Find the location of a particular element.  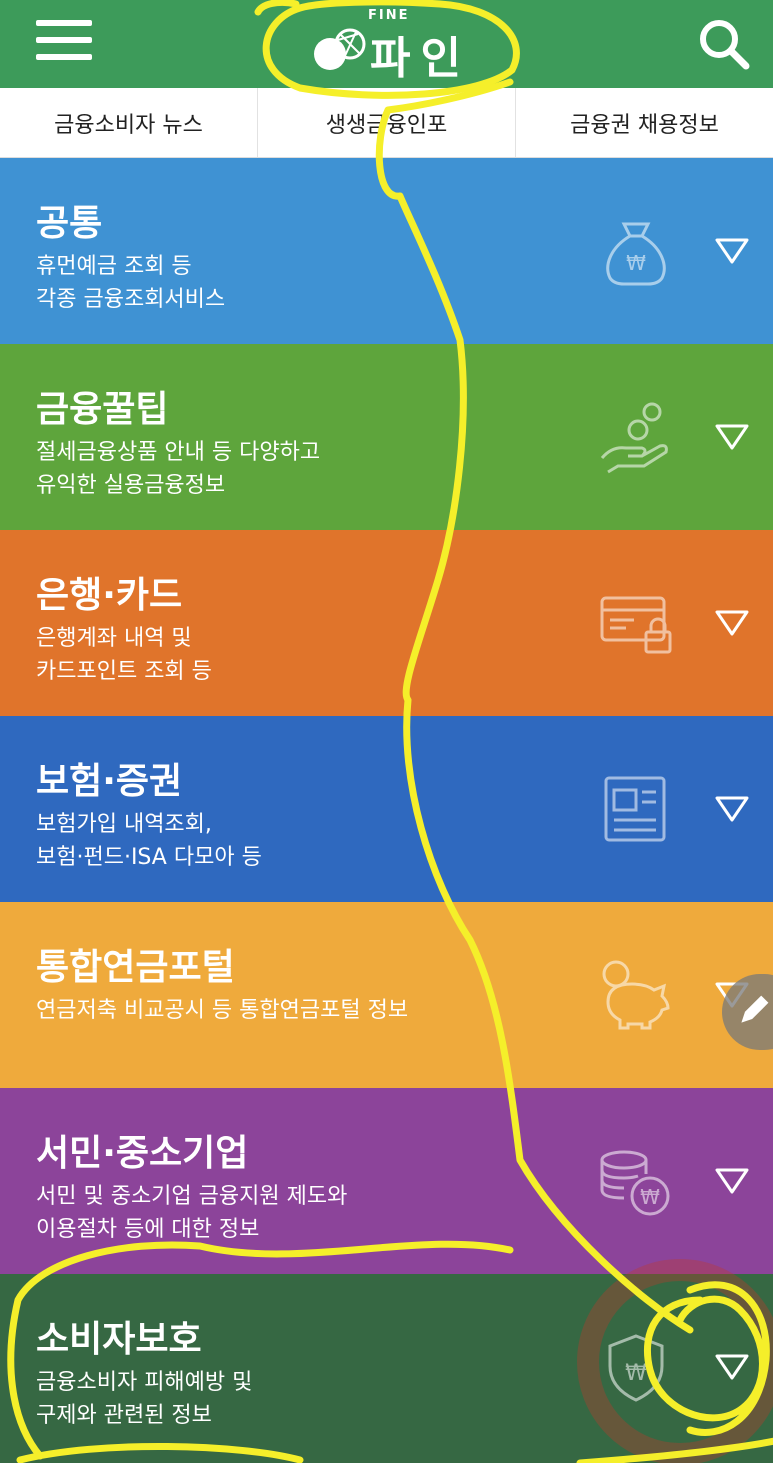

tab-financial-info: 생생금융인포 is located at coordinates (387, 122).